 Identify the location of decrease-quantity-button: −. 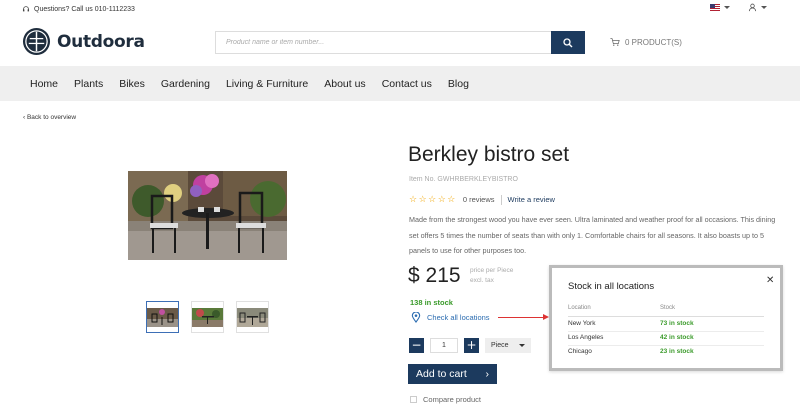
(416, 345).